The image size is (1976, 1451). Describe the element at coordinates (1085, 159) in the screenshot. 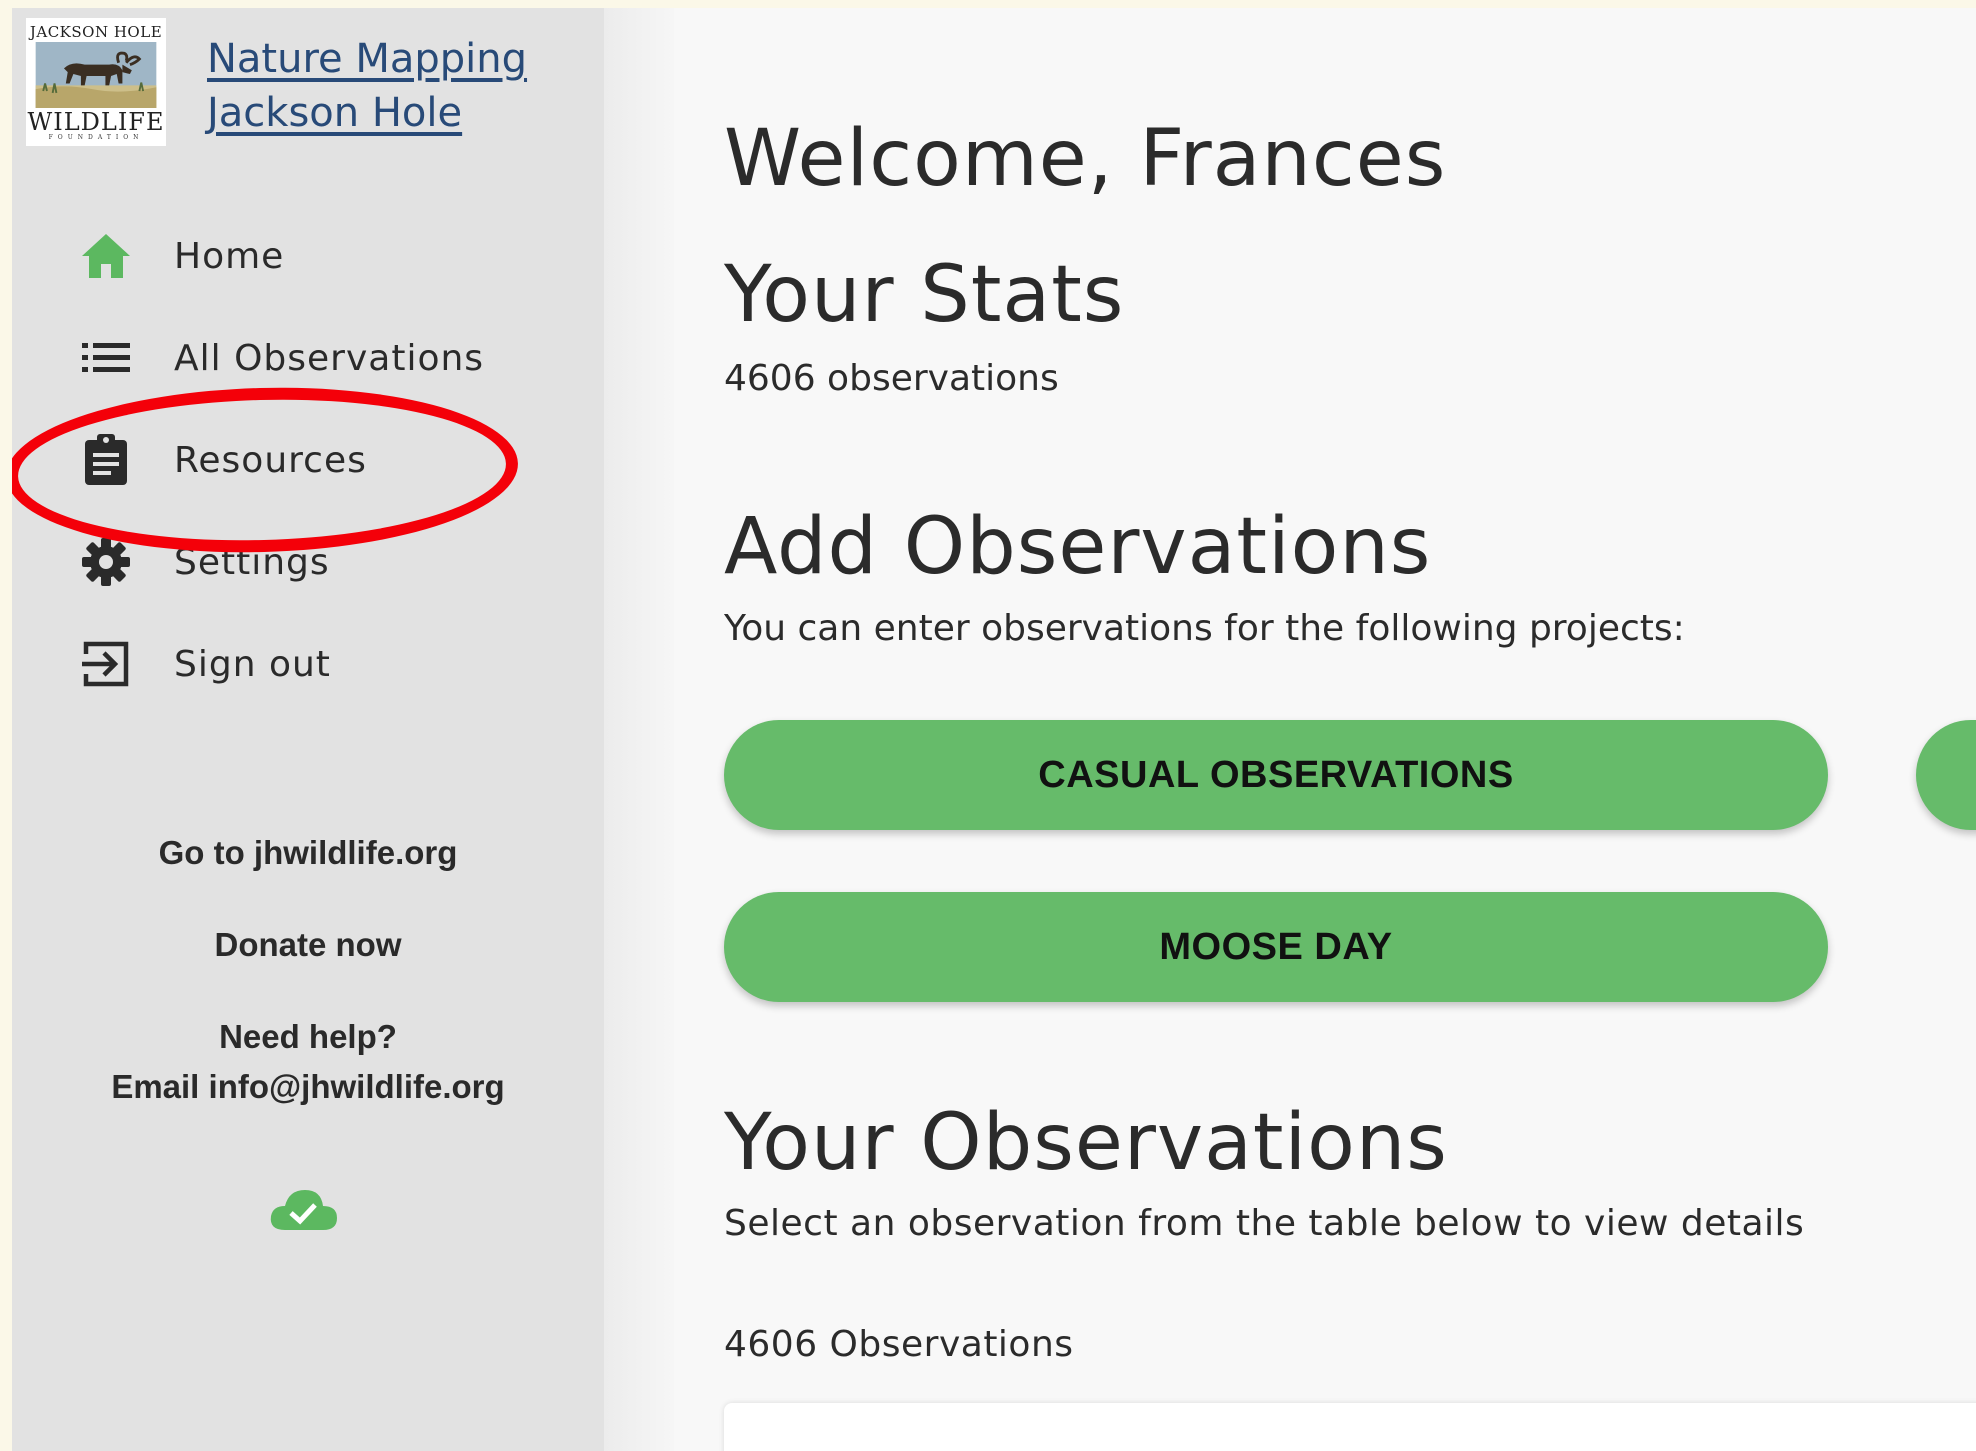

I see `welcome-heading: Welcome, Frances` at that location.